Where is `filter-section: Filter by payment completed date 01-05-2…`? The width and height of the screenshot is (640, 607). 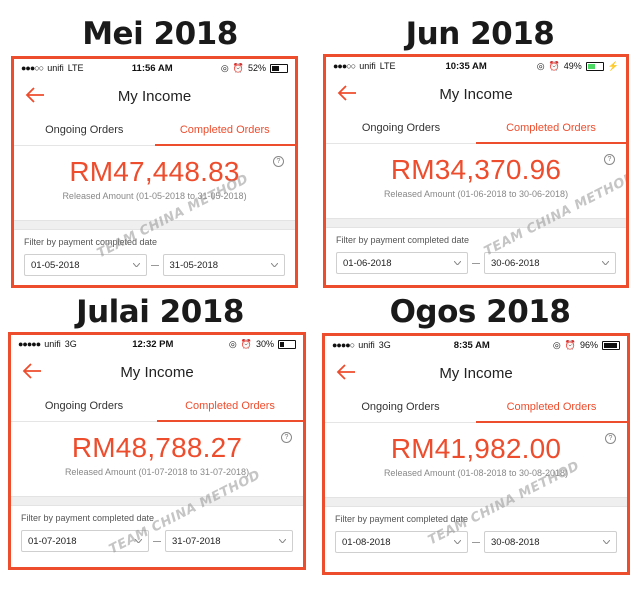 filter-section: Filter by payment completed date 01-05-2… is located at coordinates (154, 253).